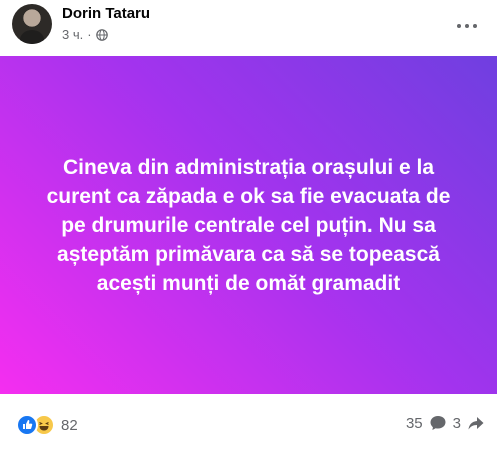  Describe the element at coordinates (414, 423) in the screenshot. I see `comments-count: 35` at that location.